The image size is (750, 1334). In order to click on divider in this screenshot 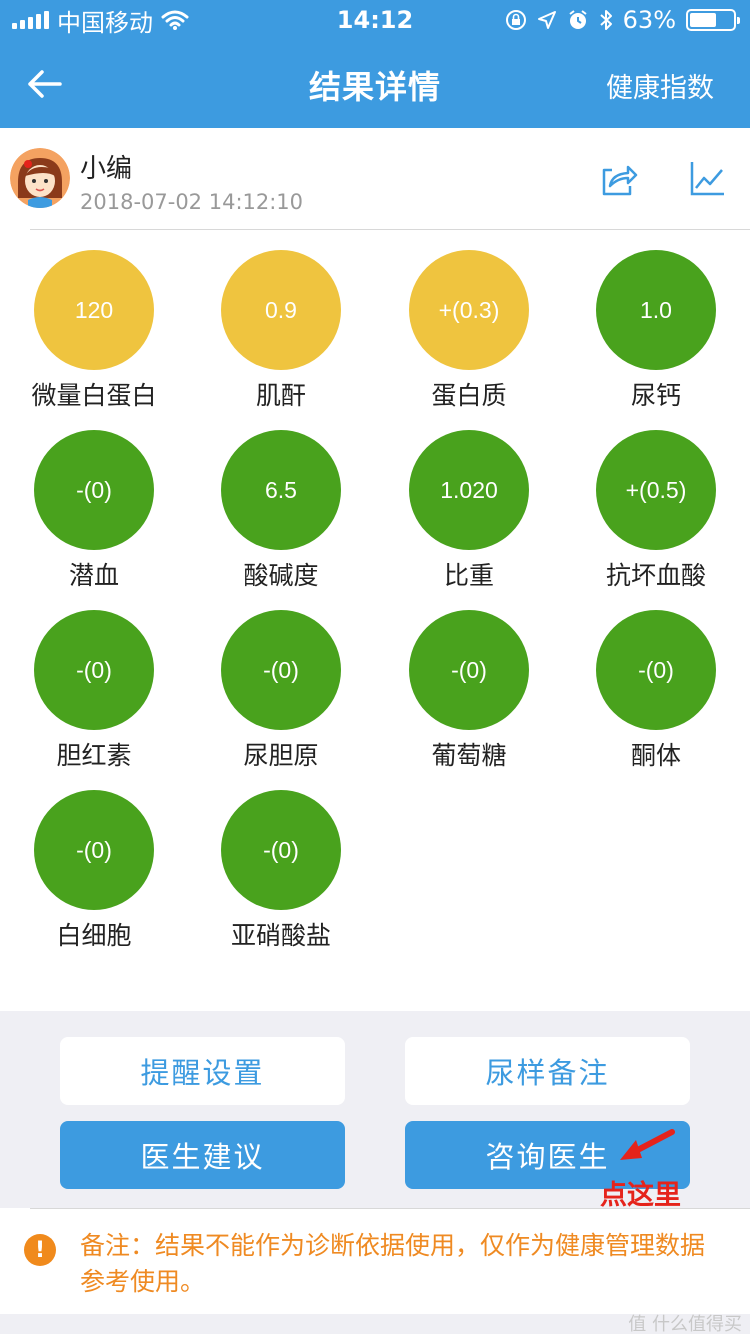, I will do `click(390, 229)`.